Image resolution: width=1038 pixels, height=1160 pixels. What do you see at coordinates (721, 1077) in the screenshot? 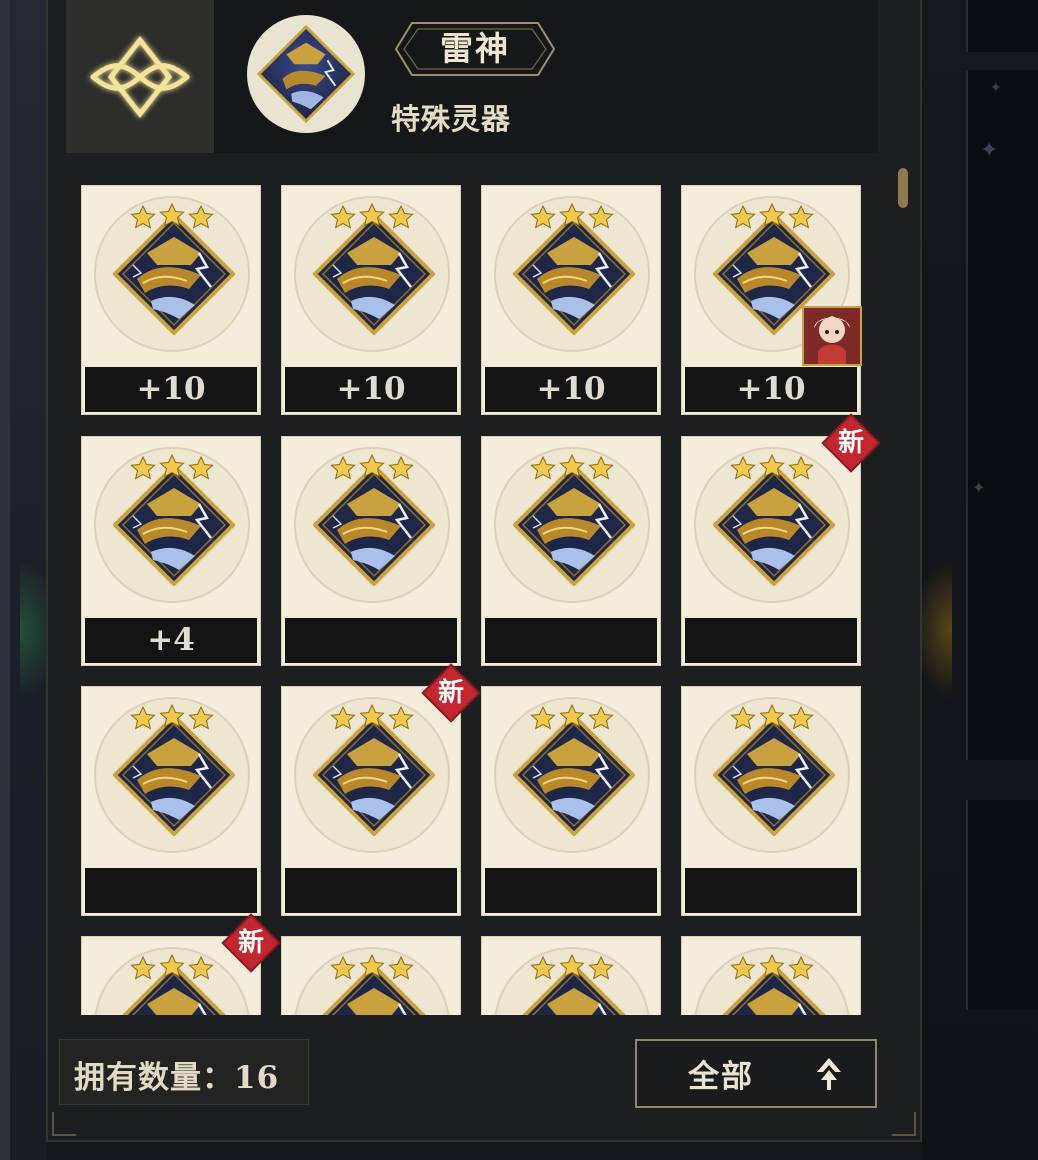
I see `filter-label: 全部` at bounding box center [721, 1077].